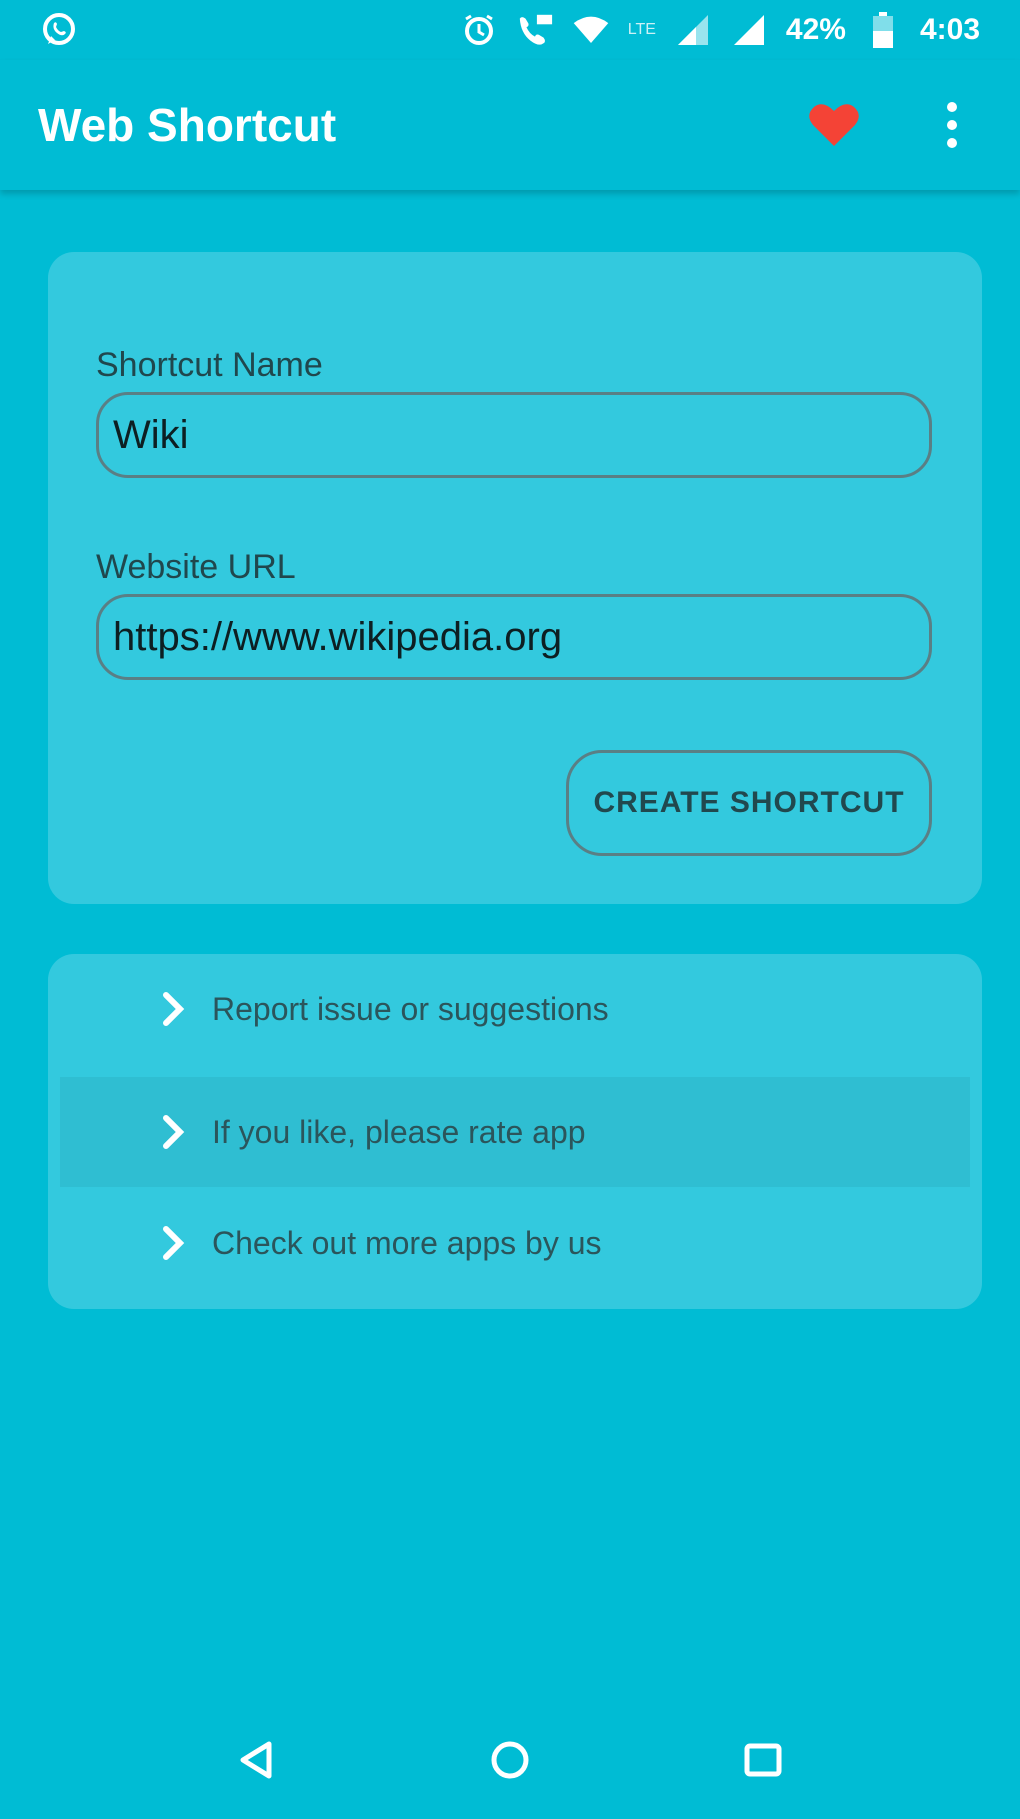 The height and width of the screenshot is (1819, 1020). I want to click on status-left, so click(59, 30).